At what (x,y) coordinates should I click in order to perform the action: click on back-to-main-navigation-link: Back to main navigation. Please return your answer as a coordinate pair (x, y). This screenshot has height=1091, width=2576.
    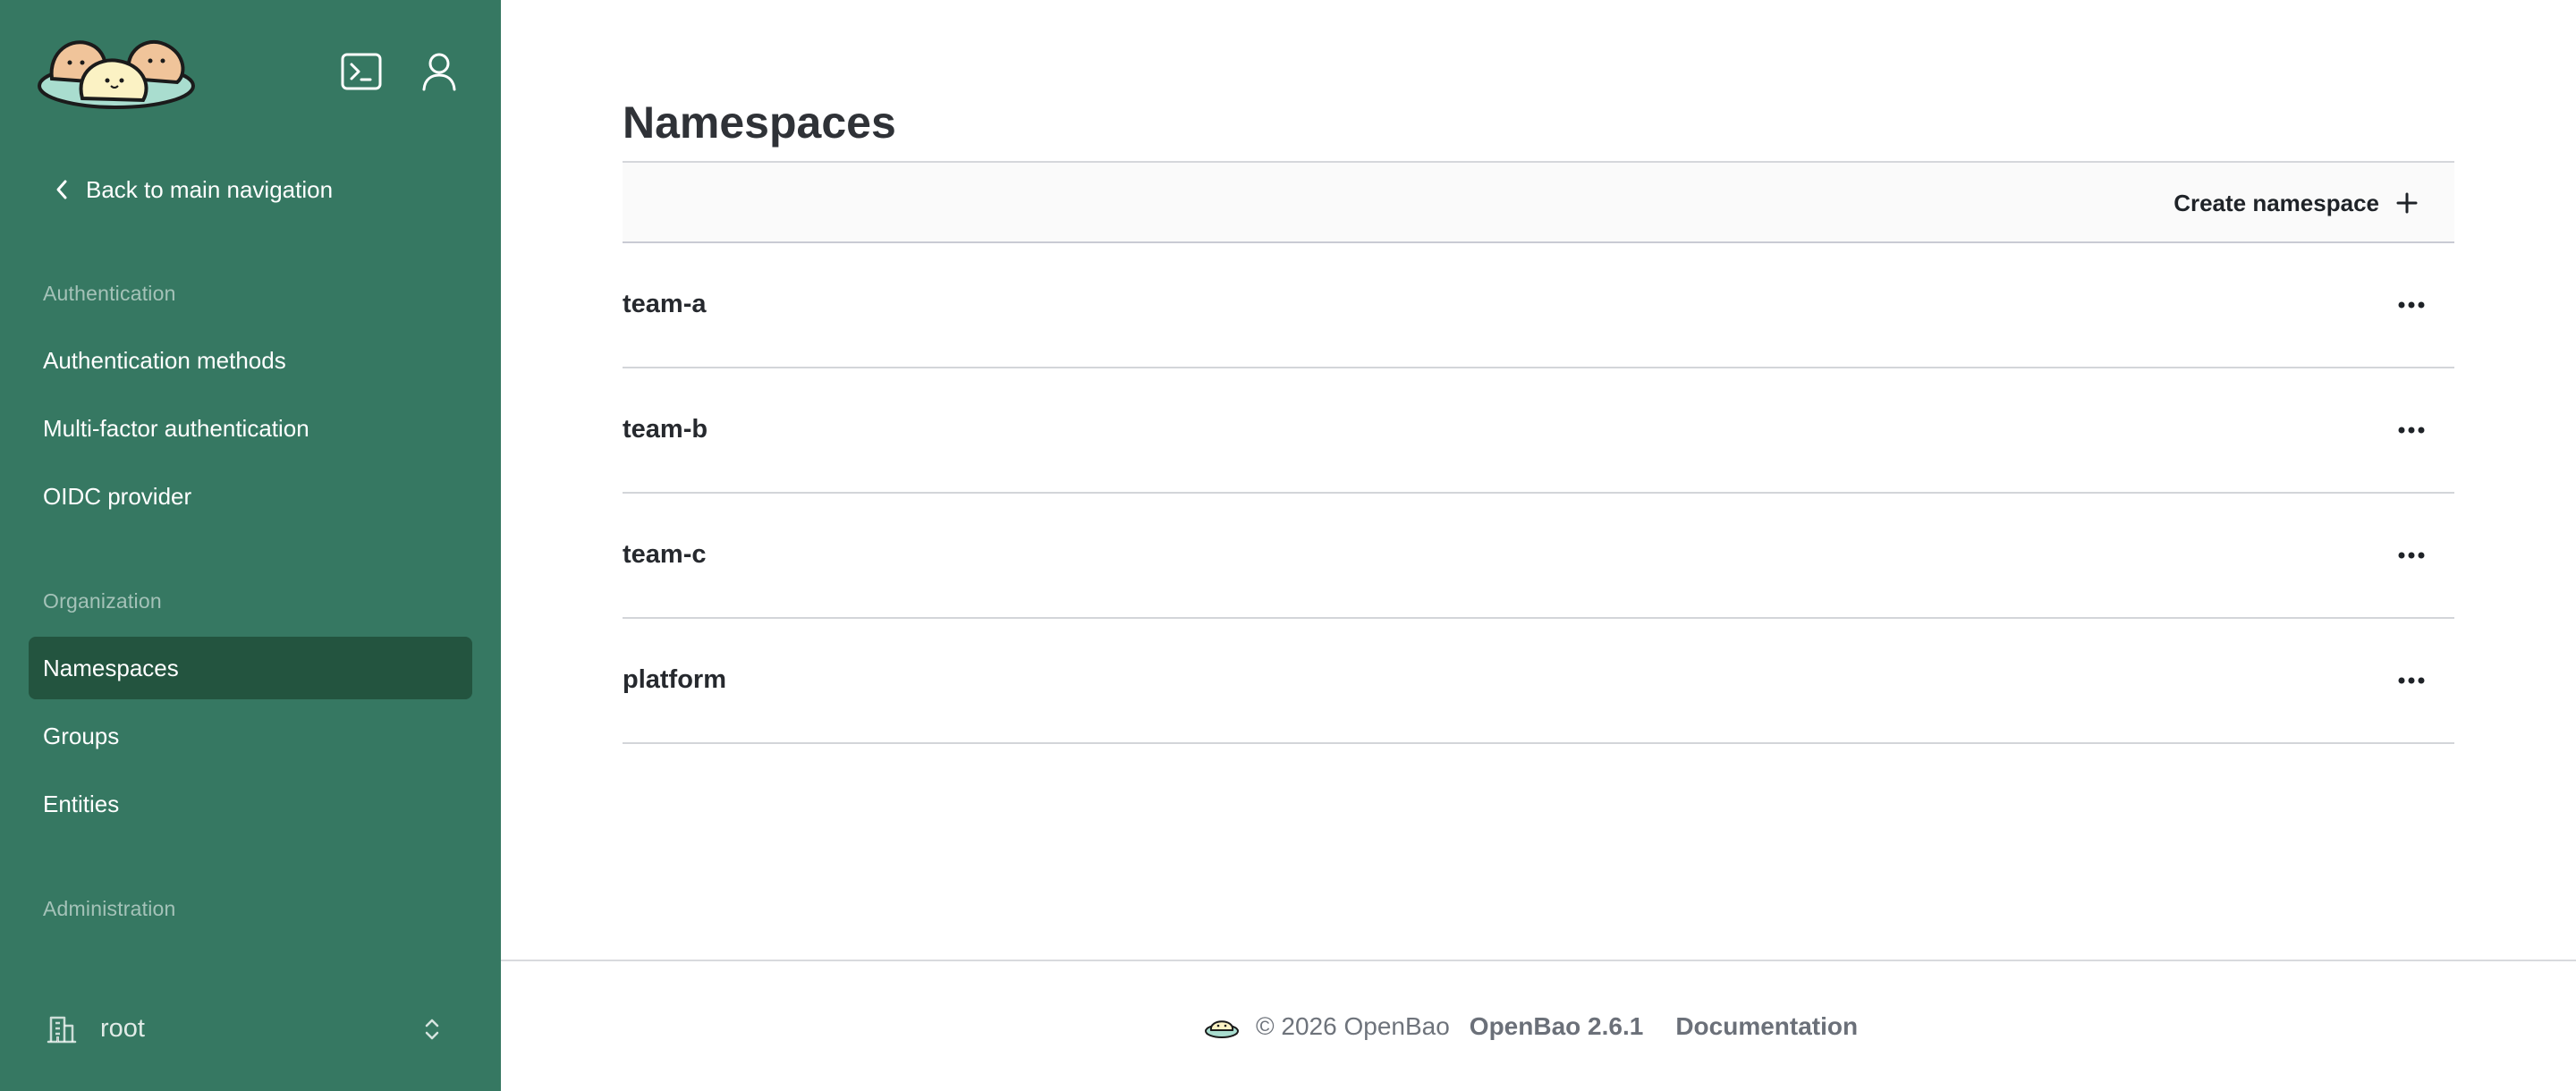
    Looking at the image, I should click on (193, 189).